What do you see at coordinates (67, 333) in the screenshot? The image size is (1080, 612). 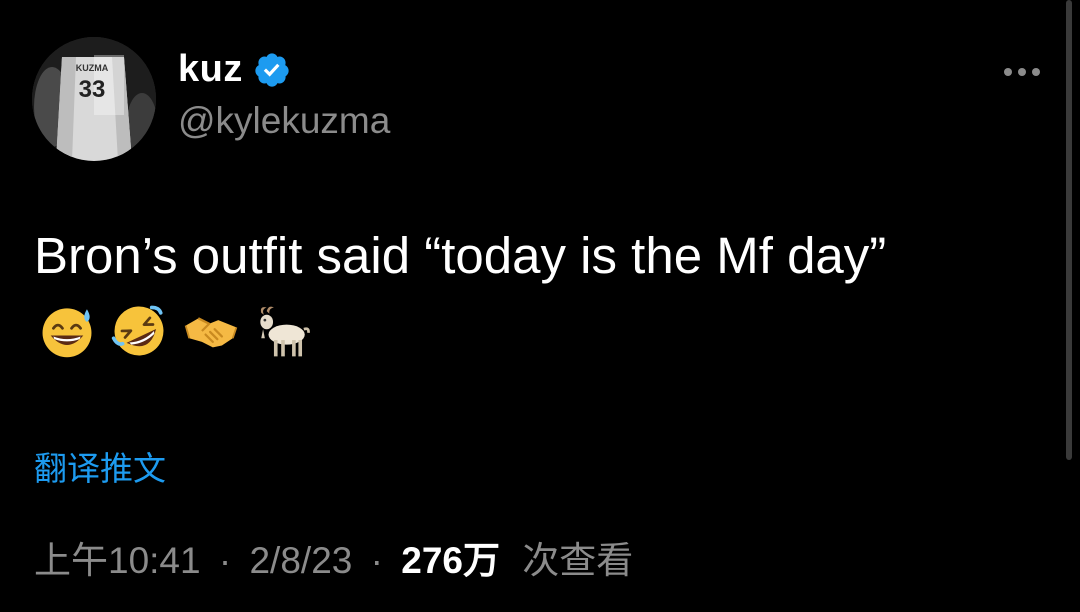 I see `grinning-face-with-sweat-icon` at bounding box center [67, 333].